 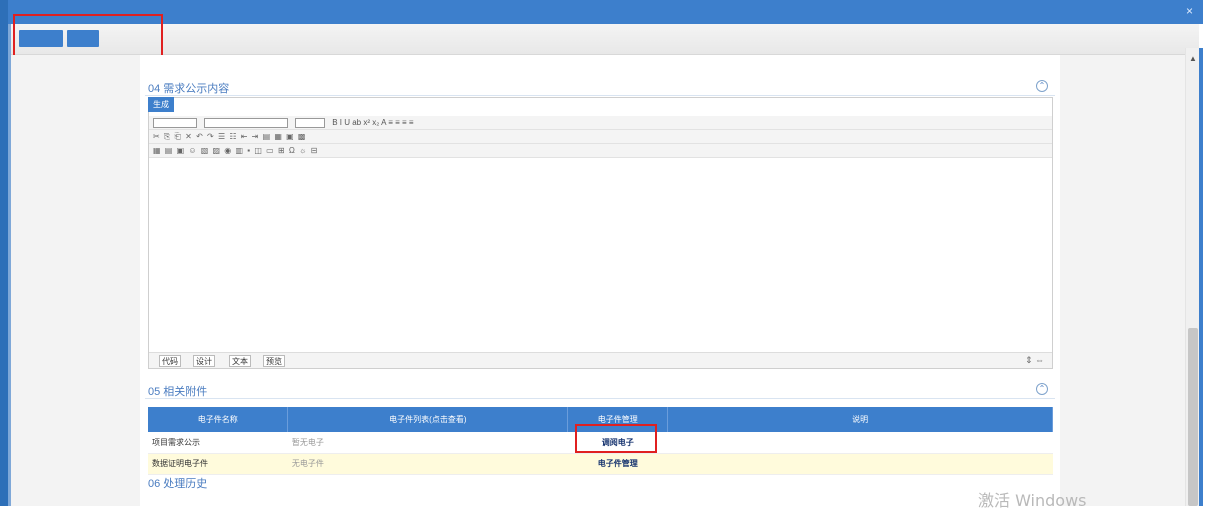 I want to click on attachment-list: 无电子件, so click(x=427, y=464).